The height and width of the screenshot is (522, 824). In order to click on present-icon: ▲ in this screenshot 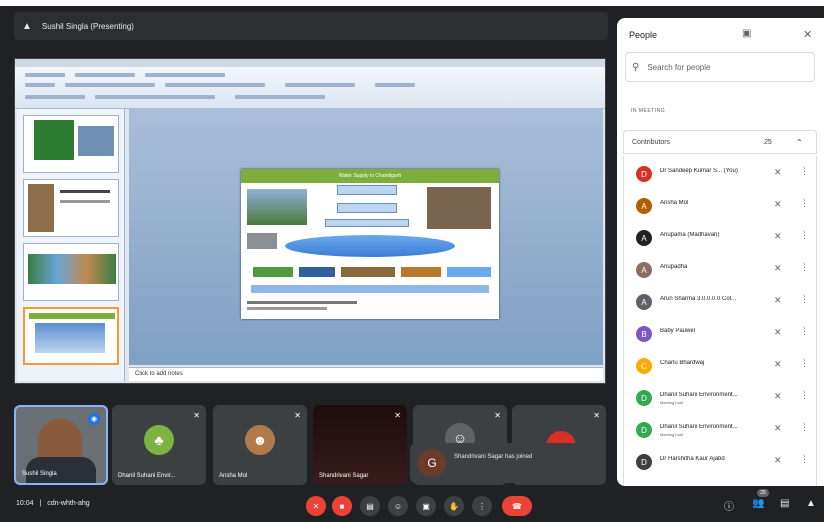, I will do `click(27, 26)`.